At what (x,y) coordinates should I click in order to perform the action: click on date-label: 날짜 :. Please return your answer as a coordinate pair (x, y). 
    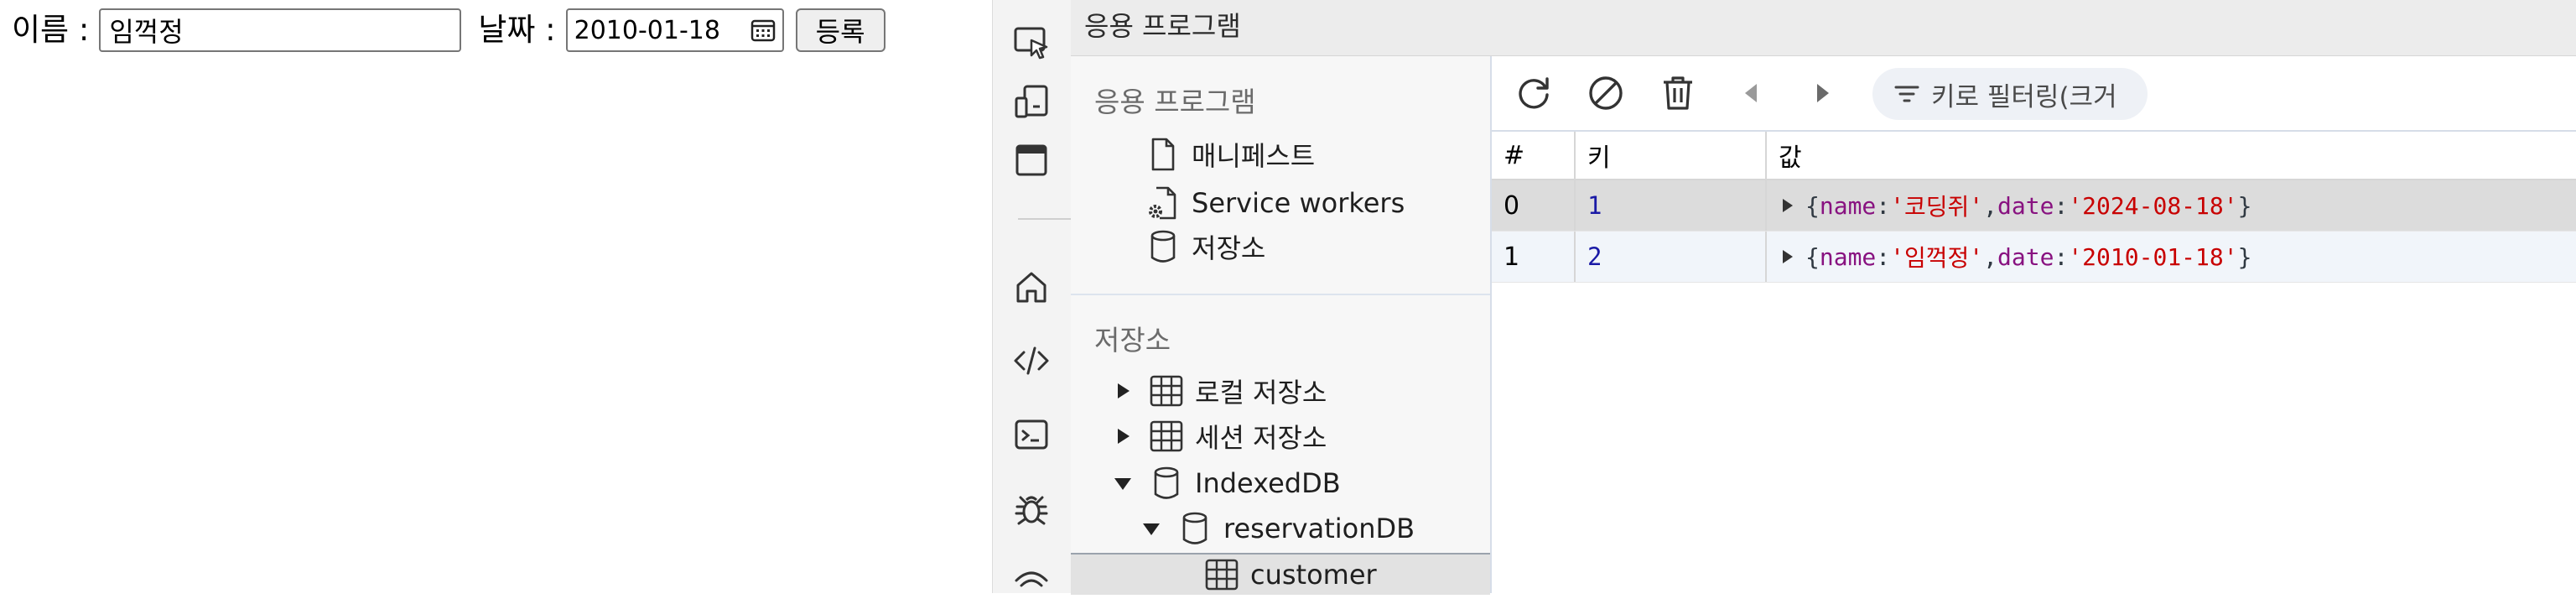
    Looking at the image, I should click on (517, 30).